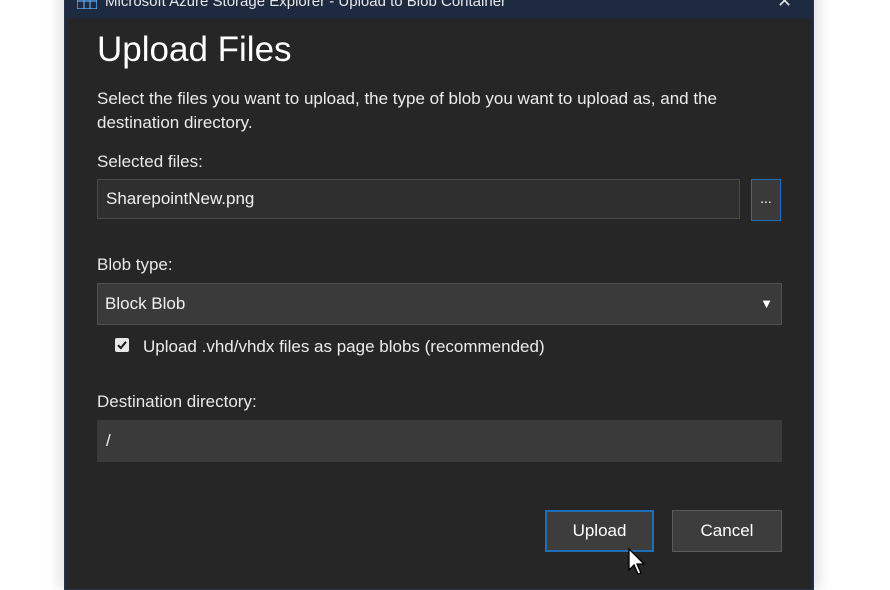 This screenshot has width=890, height=590. I want to click on checkmark-icon, so click(122, 345).